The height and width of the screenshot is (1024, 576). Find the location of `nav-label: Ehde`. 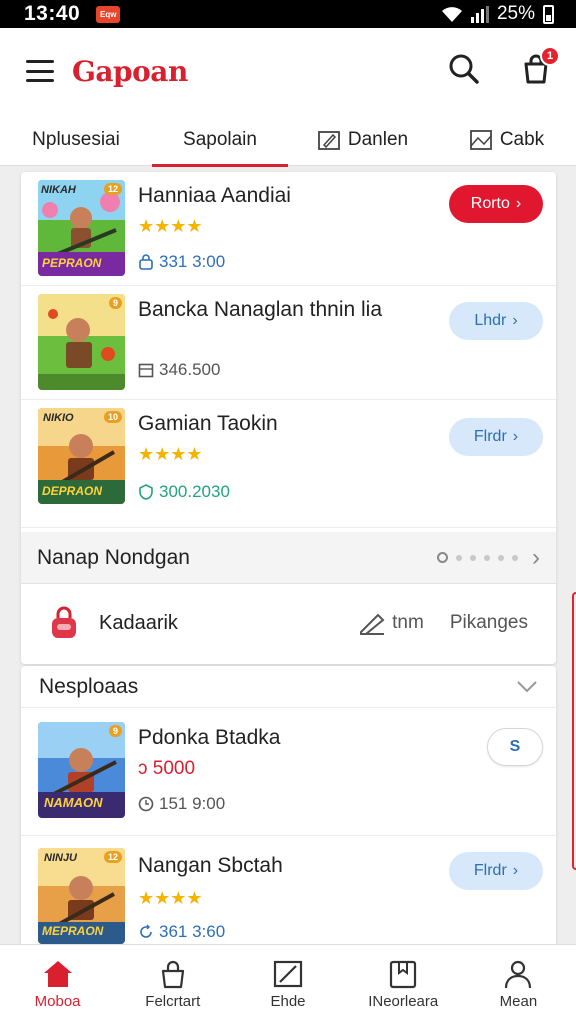

nav-label: Ehde is located at coordinates (288, 1001).